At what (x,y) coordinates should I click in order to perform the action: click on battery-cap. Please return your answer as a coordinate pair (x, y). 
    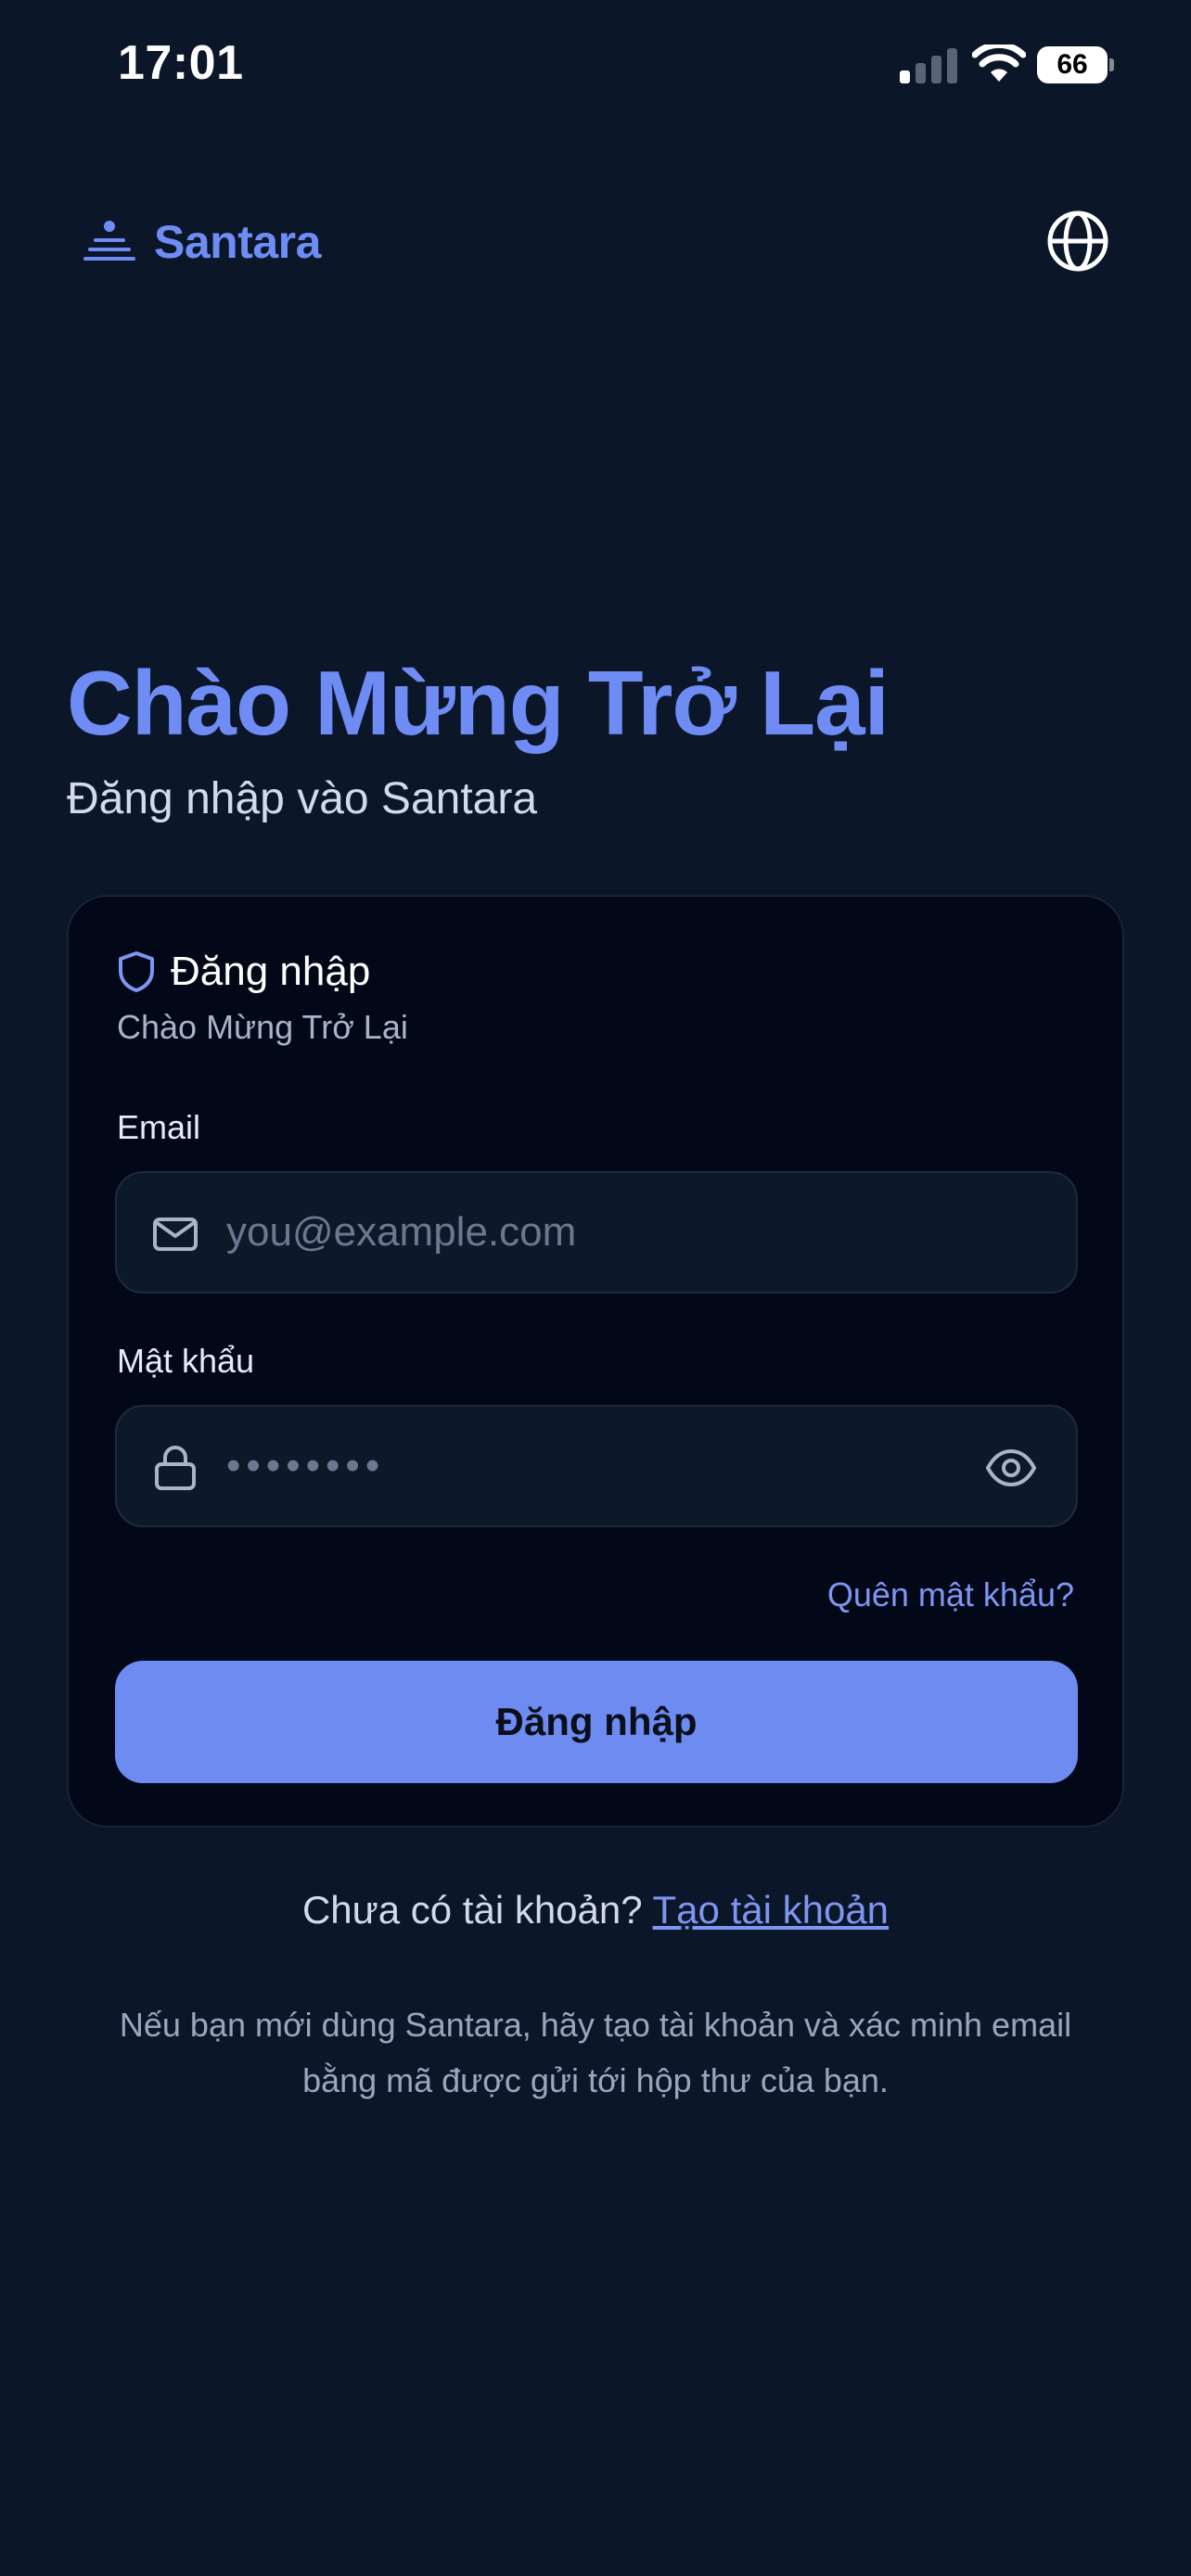
    Looking at the image, I should click on (1111, 64).